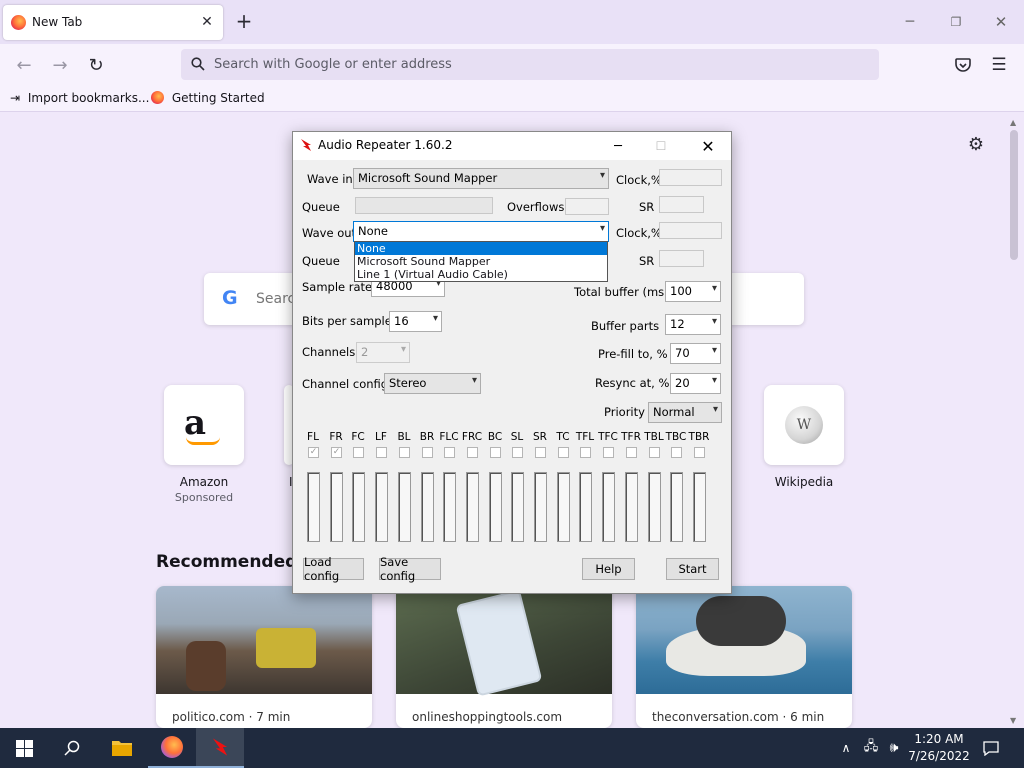 This screenshot has height=768, width=1024. What do you see at coordinates (654, 452) in the screenshot?
I see `channel-checkbox-tbl` at bounding box center [654, 452].